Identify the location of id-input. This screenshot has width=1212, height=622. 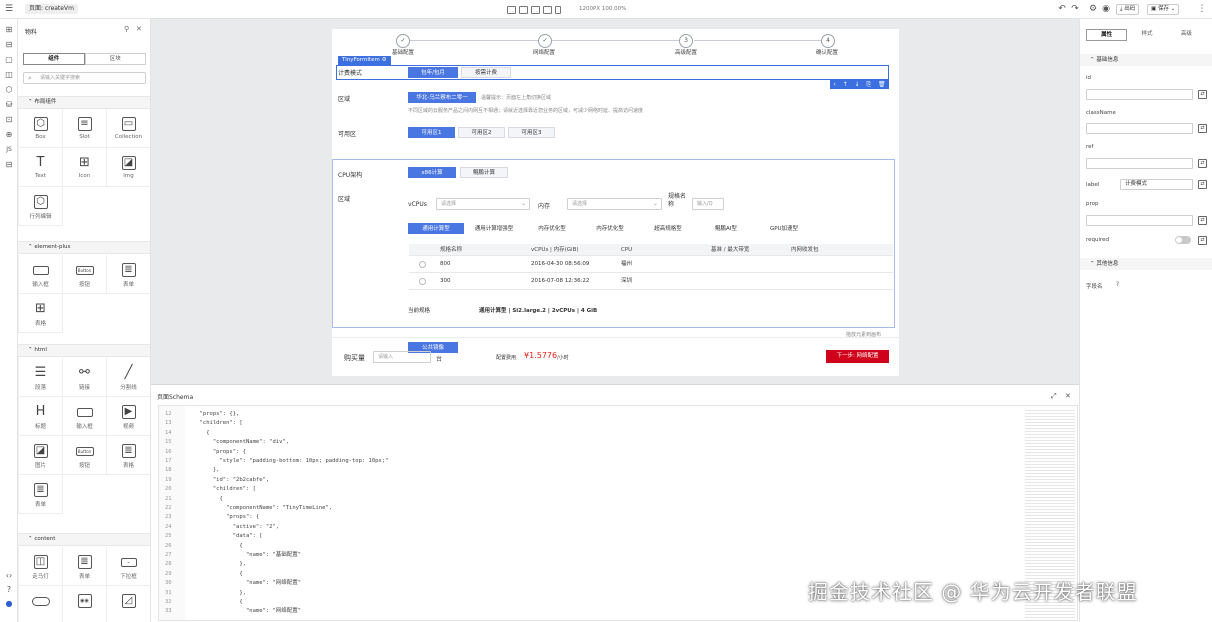
(1139, 94).